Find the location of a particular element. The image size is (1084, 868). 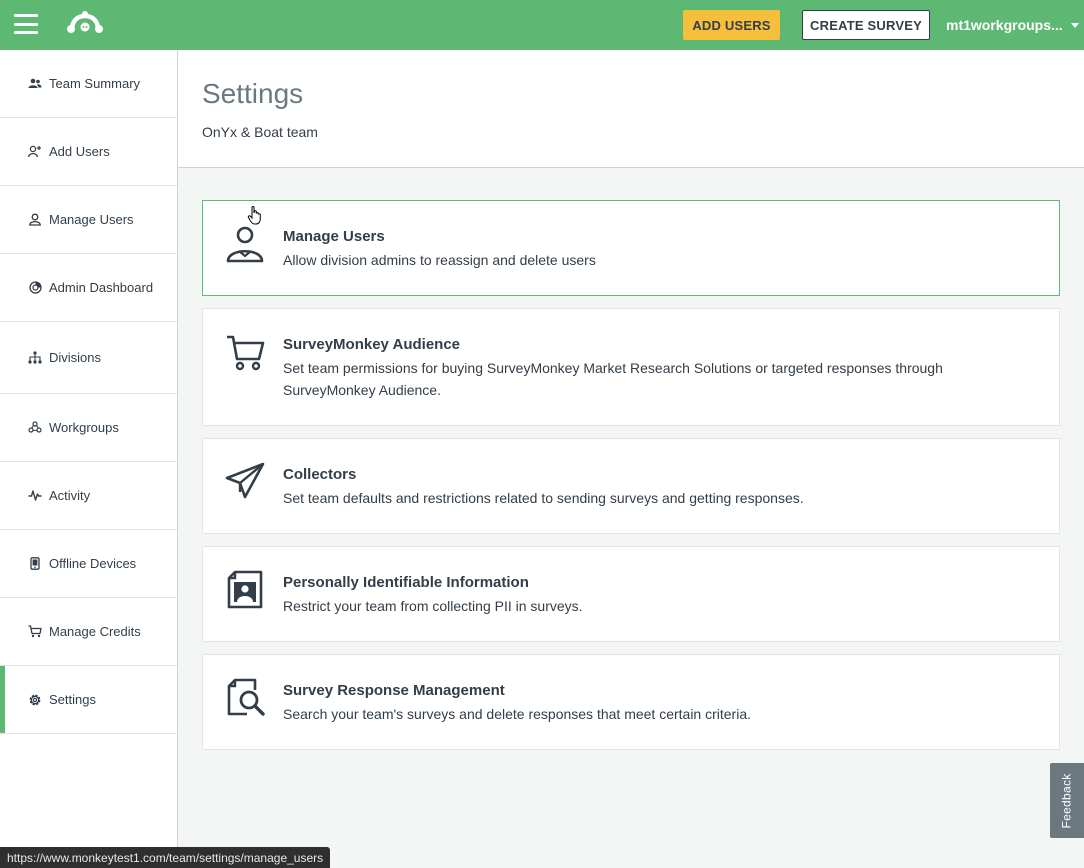

activity-icon is located at coordinates (35, 496).